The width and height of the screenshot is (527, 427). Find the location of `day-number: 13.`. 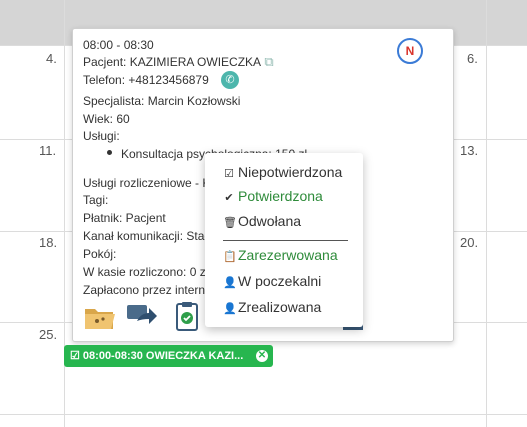

day-number: 13. is located at coordinates (469, 150).